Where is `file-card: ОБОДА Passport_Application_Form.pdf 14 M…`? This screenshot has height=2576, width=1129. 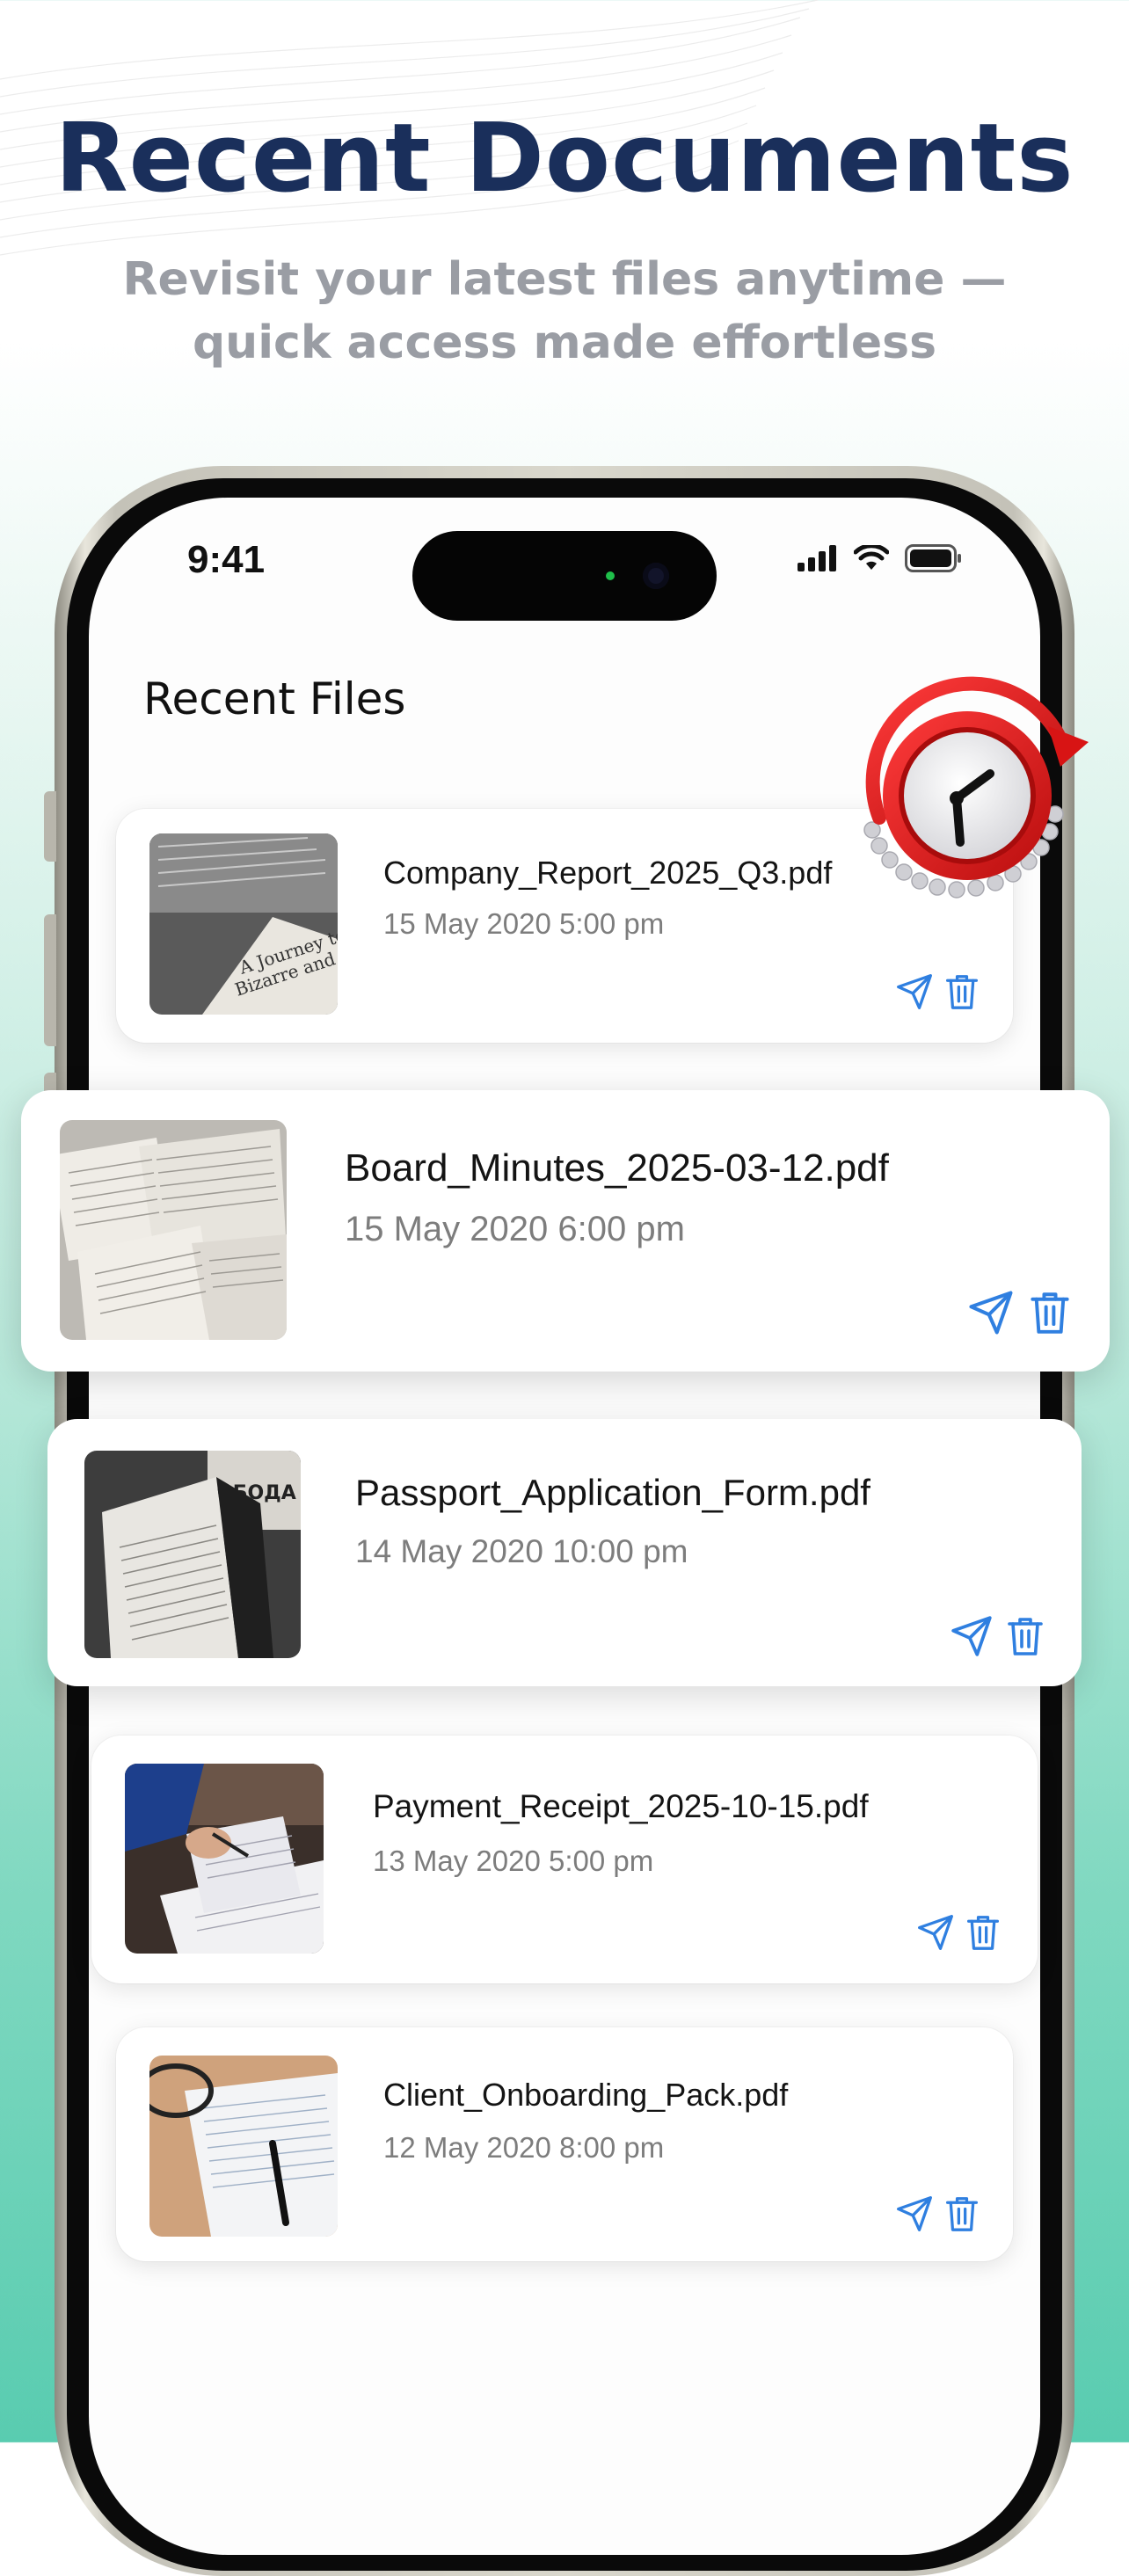 file-card: ОБОДА Passport_Application_Form.pdf 14 M… is located at coordinates (564, 1552).